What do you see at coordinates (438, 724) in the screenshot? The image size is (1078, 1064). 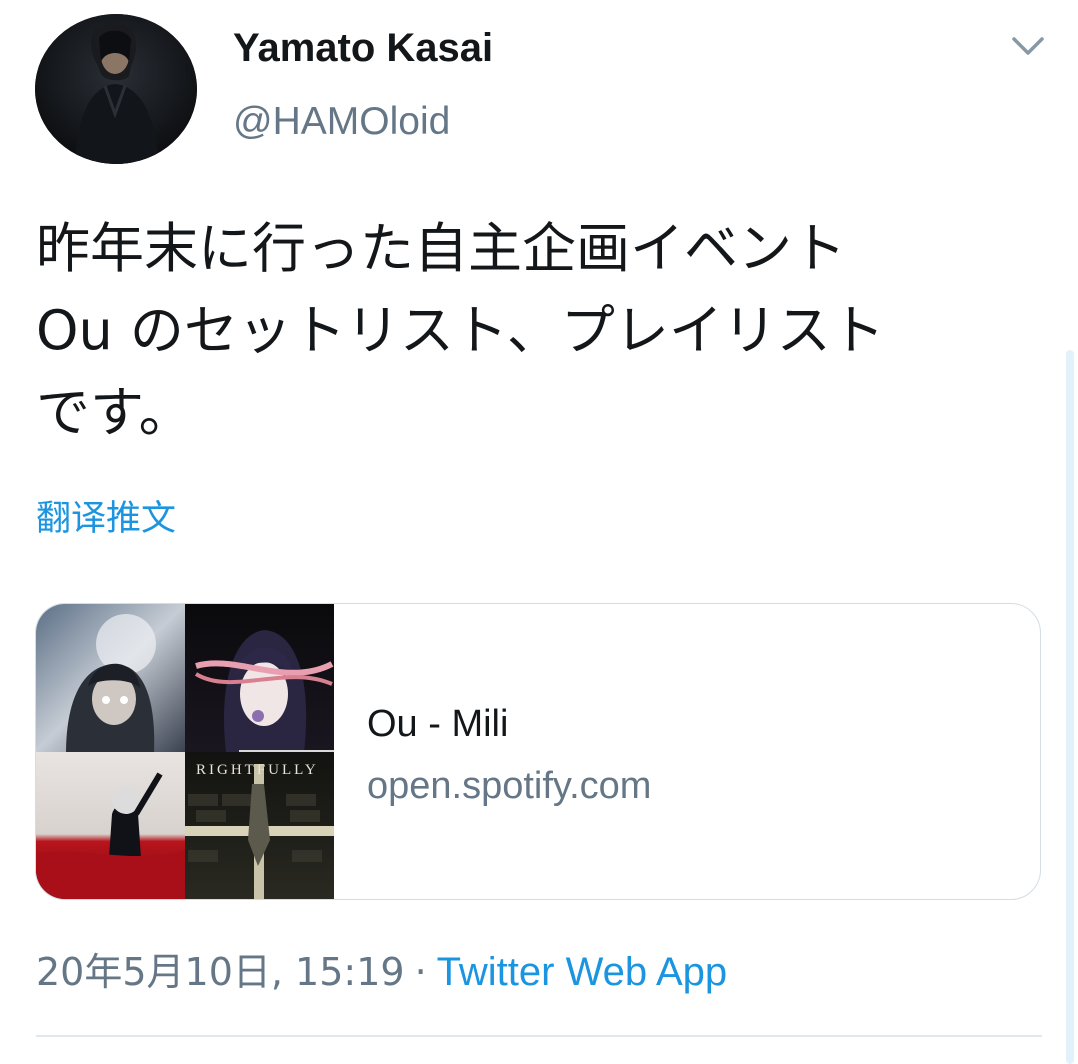 I see `card-title: Ou - Mili` at bounding box center [438, 724].